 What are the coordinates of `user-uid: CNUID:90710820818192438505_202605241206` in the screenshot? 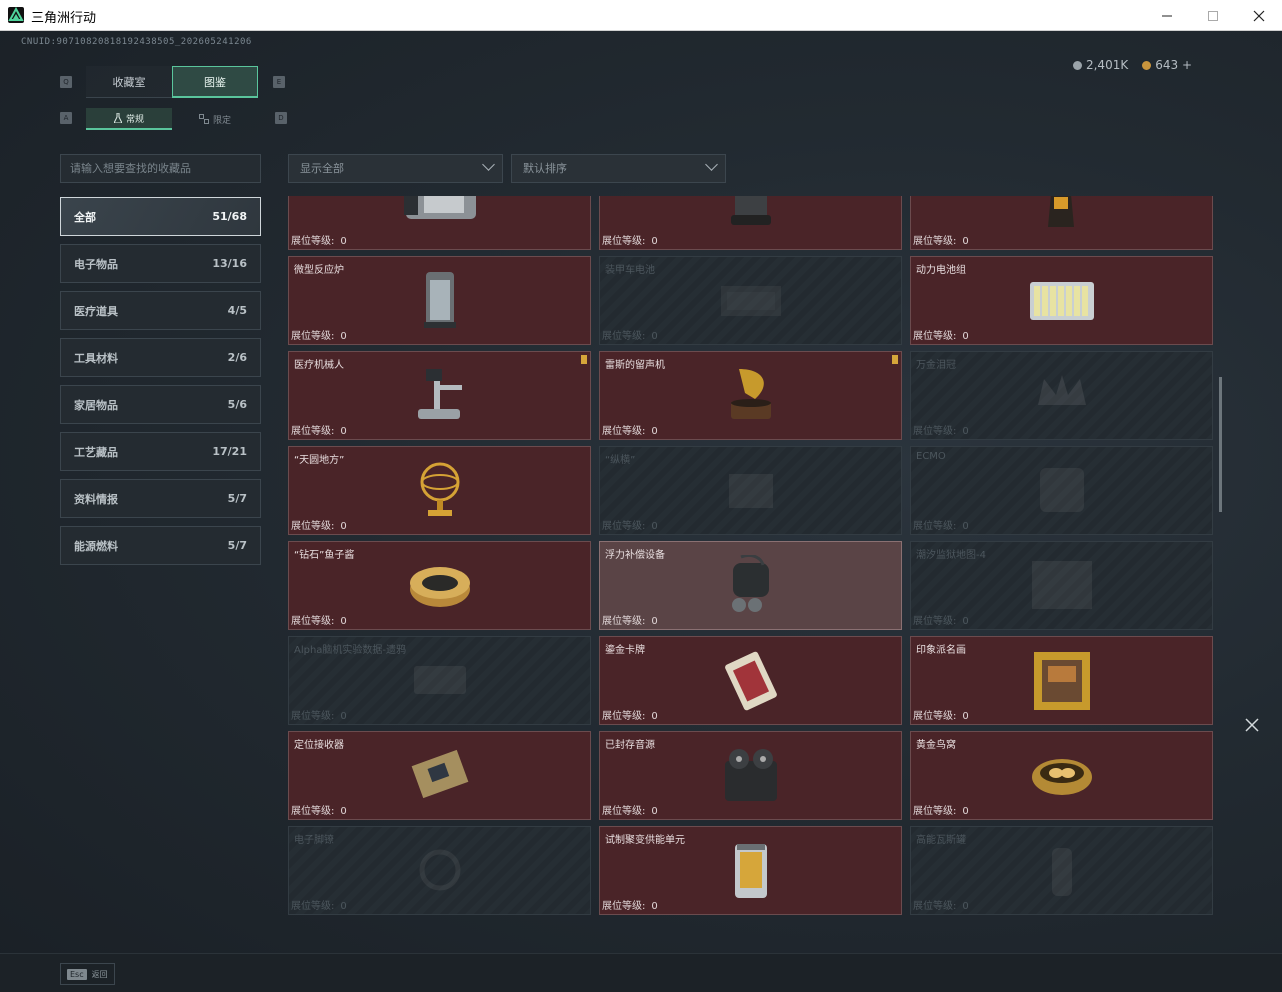 It's located at (136, 42).